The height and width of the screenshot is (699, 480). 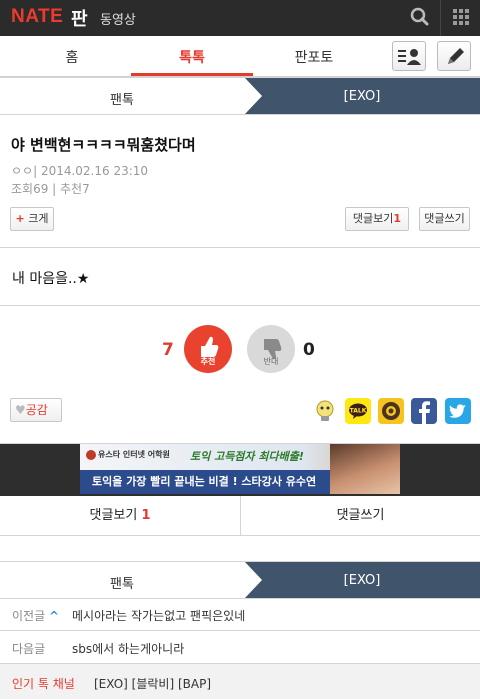 I want to click on heart-icon: ♥, so click(x=20, y=410).